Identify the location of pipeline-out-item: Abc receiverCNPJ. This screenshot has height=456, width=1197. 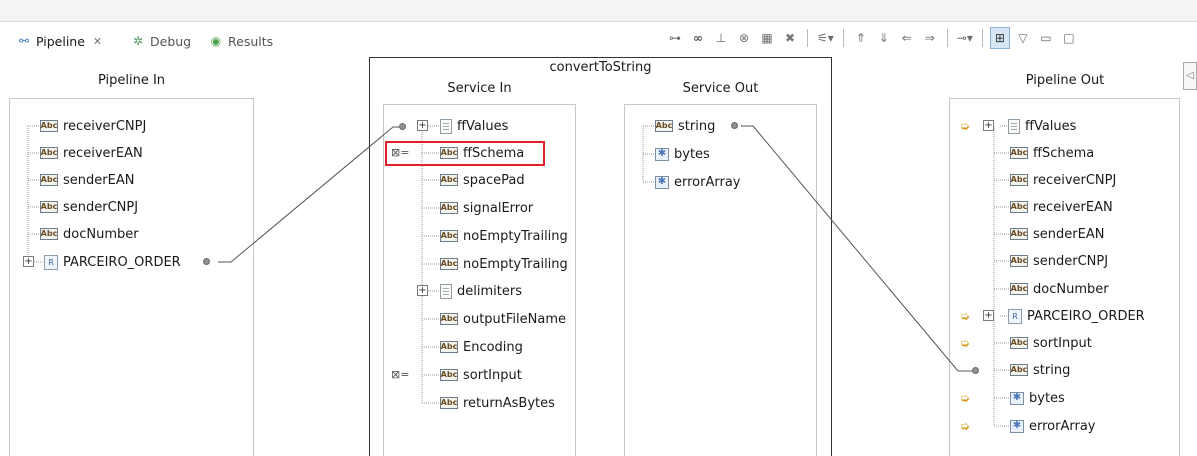
(1063, 180).